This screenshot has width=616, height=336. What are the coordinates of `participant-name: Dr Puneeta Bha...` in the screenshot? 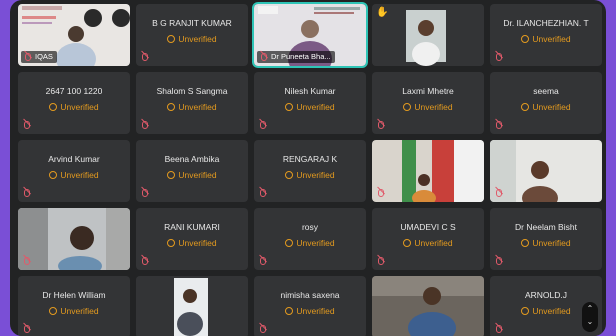 It's located at (301, 56).